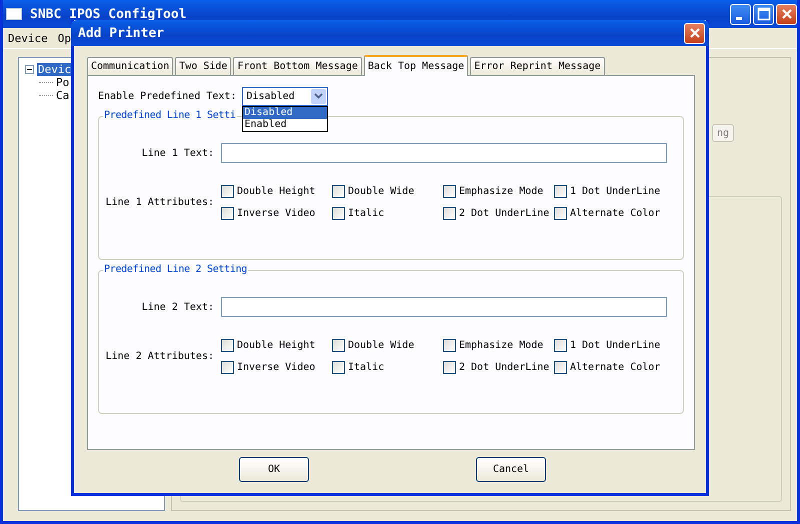  Describe the element at coordinates (177, 307) in the screenshot. I see `field-label: Line 2 Text:` at that location.